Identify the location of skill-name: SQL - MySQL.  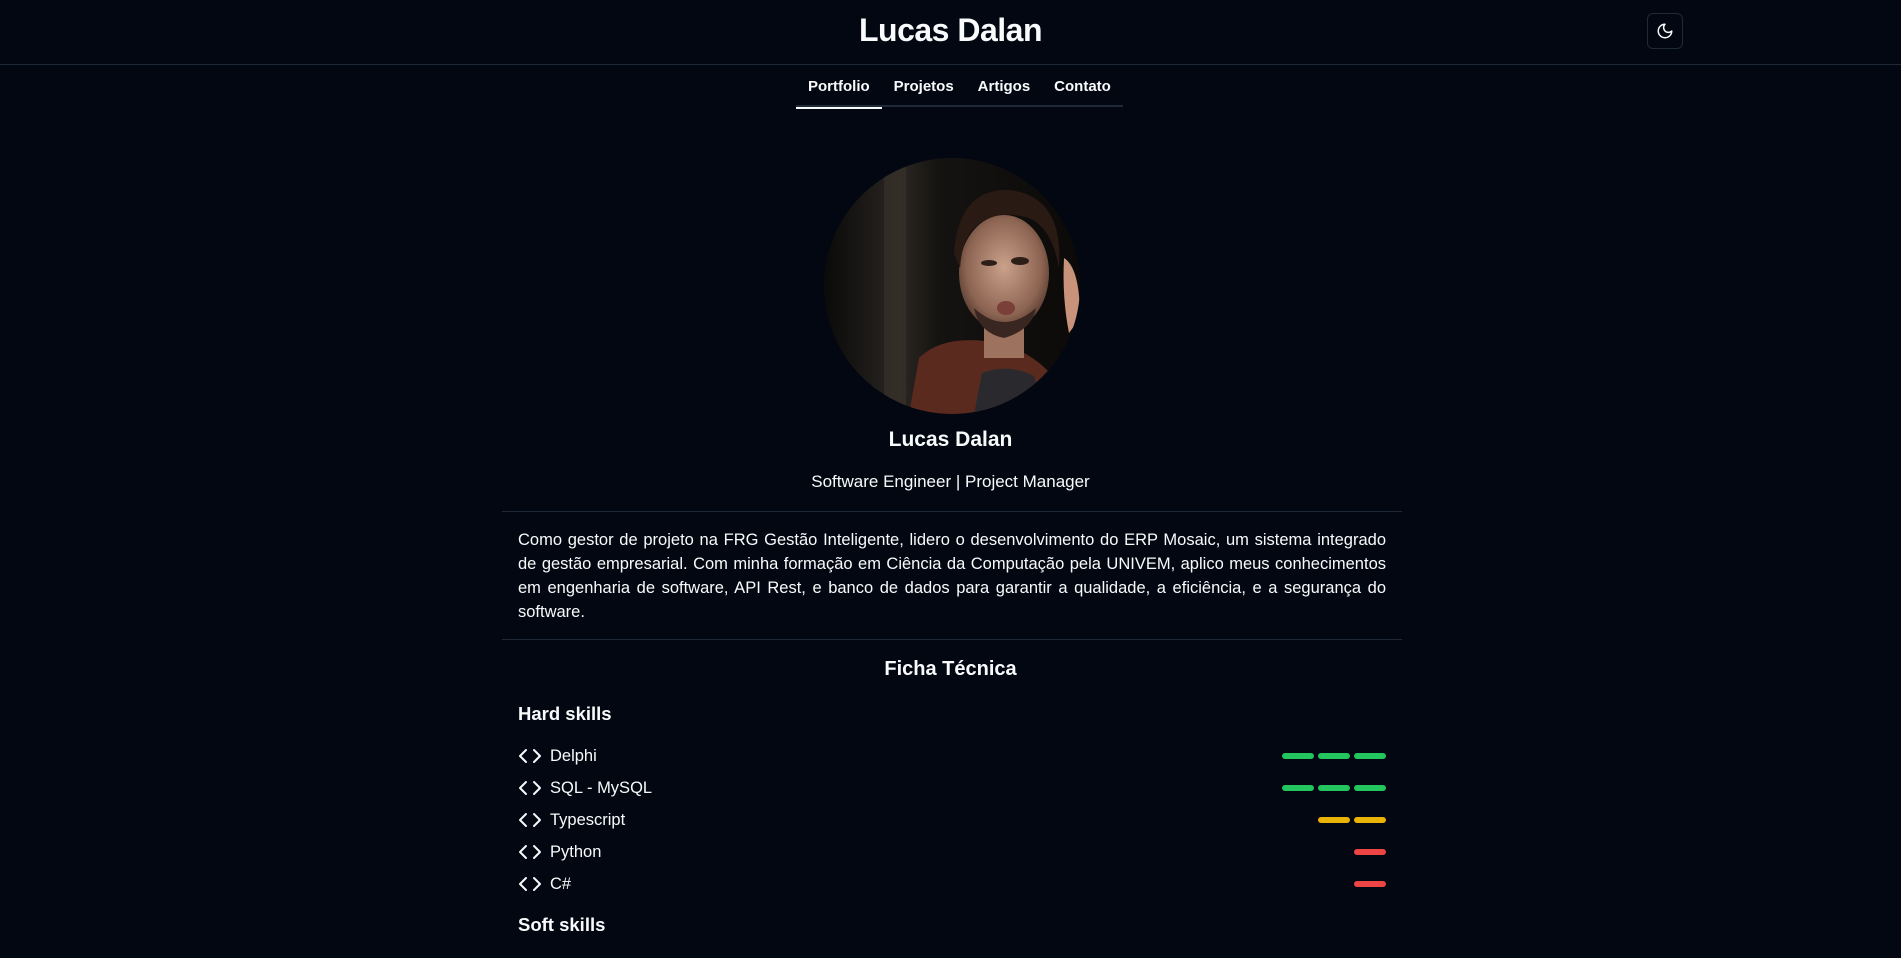
(601, 787).